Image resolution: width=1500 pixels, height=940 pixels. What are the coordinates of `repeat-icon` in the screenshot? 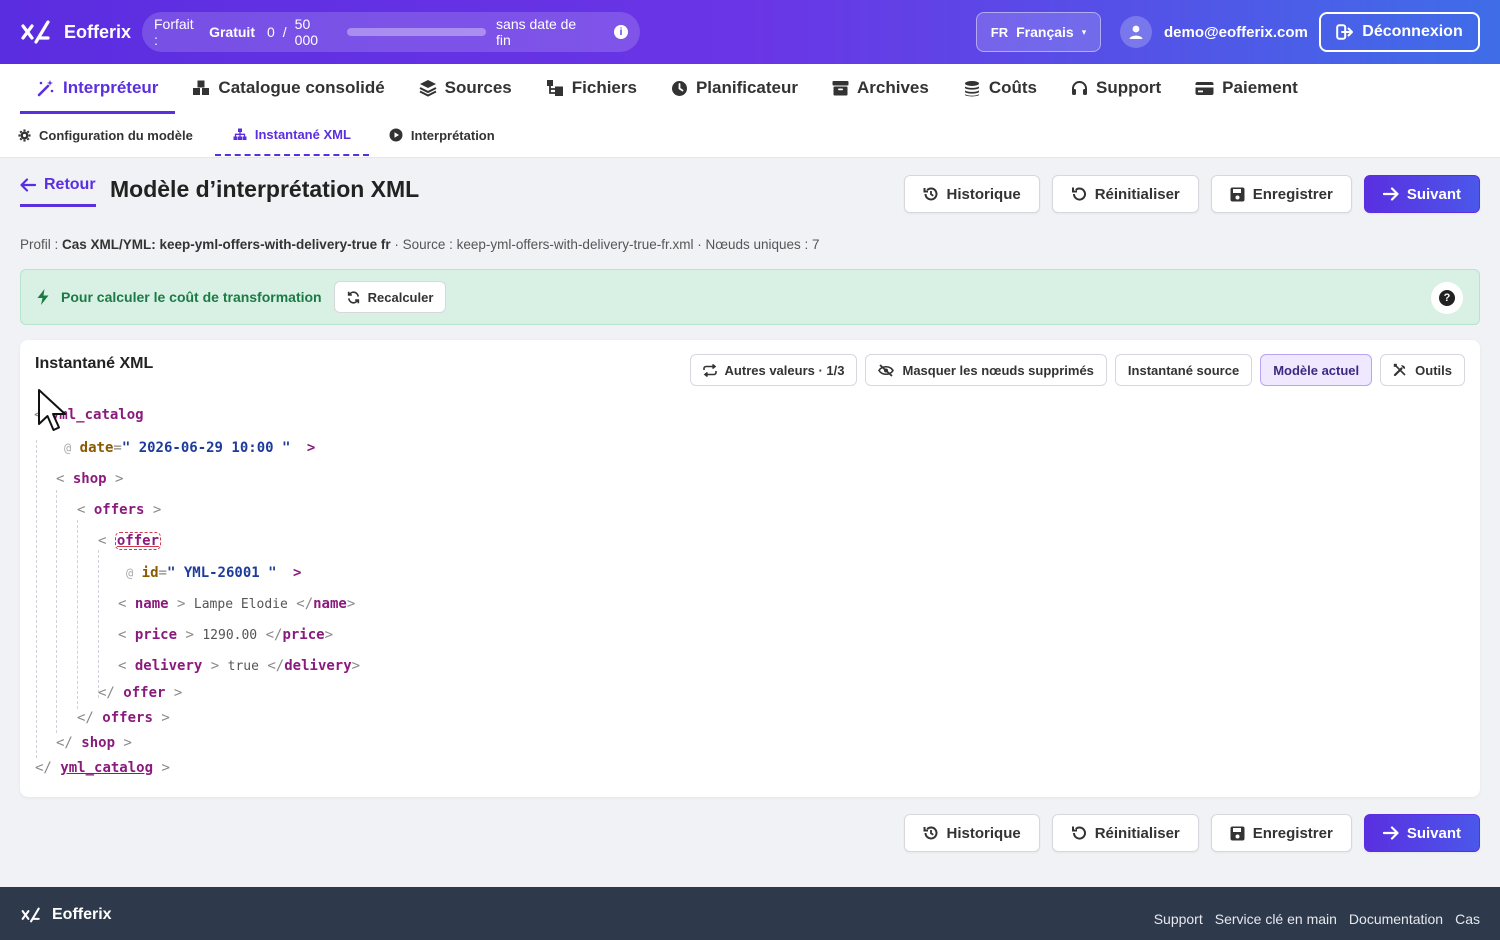 It's located at (709, 370).